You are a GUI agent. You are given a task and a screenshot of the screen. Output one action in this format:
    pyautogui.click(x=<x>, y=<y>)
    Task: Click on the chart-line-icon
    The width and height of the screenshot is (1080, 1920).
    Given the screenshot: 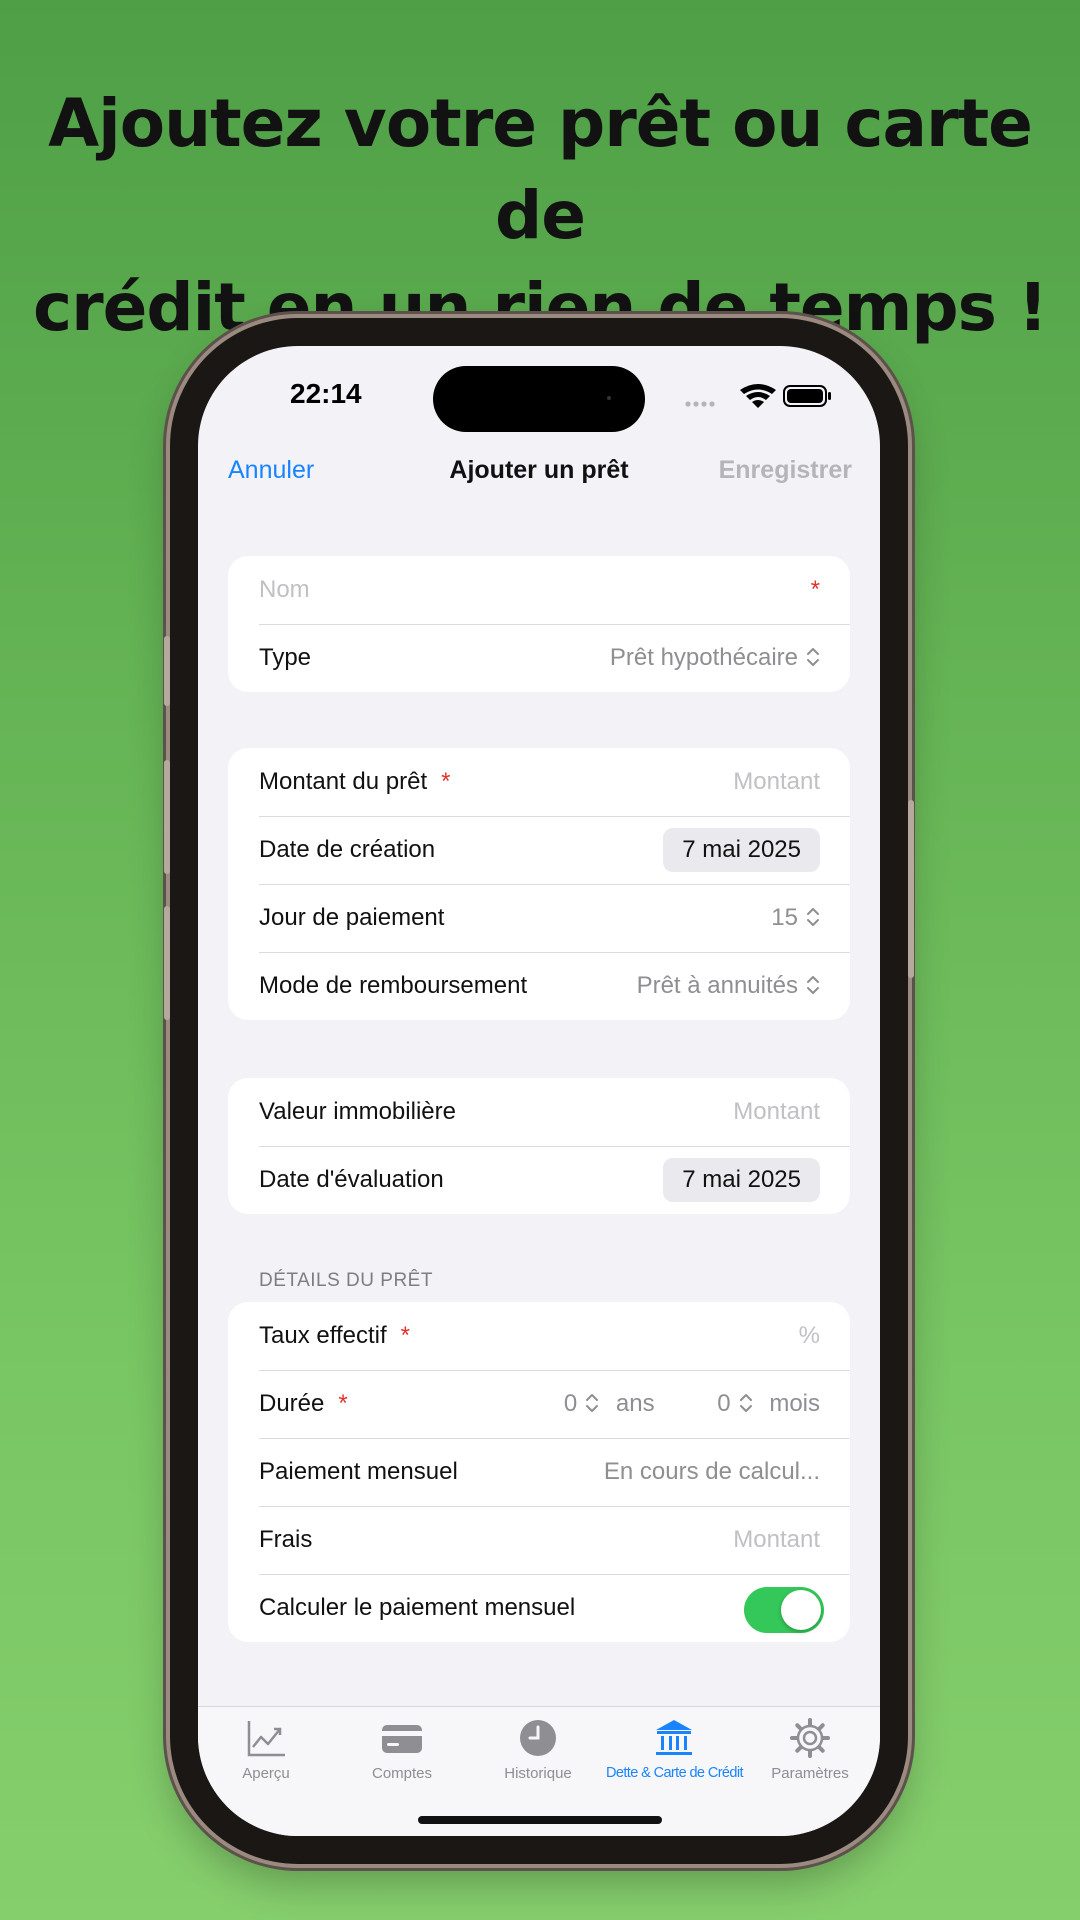 What is the action you would take?
    pyautogui.click(x=266, y=1739)
    